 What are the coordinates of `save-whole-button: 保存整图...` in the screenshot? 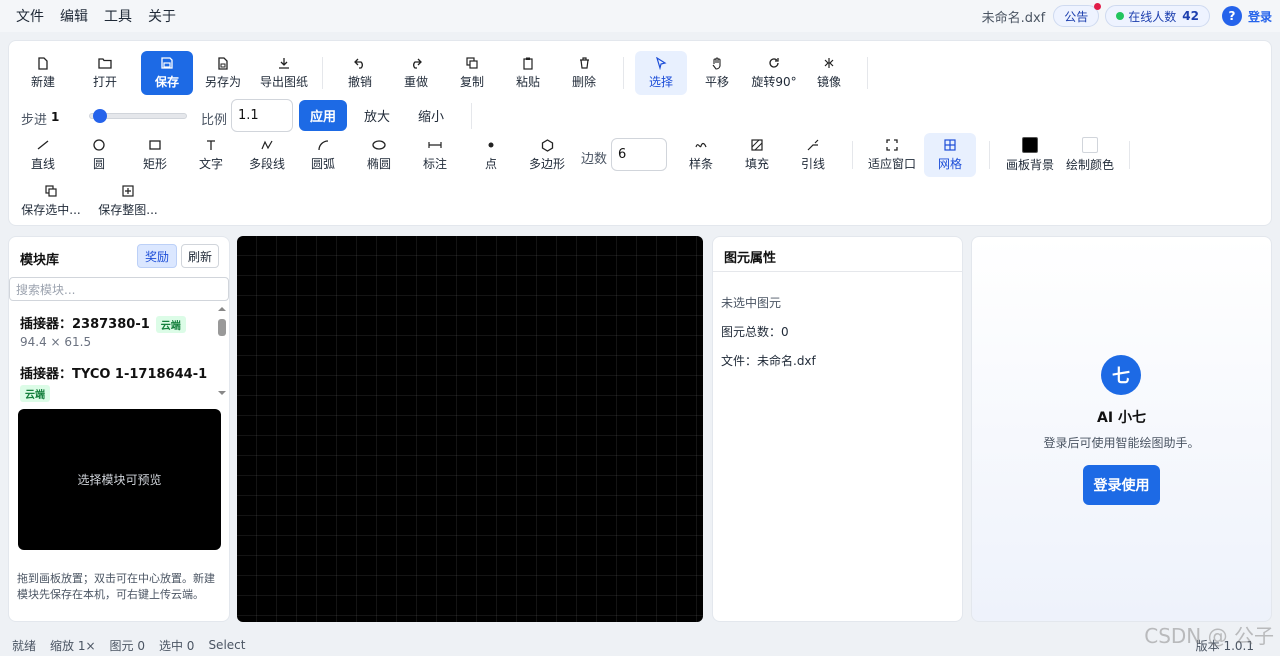 It's located at (128, 201).